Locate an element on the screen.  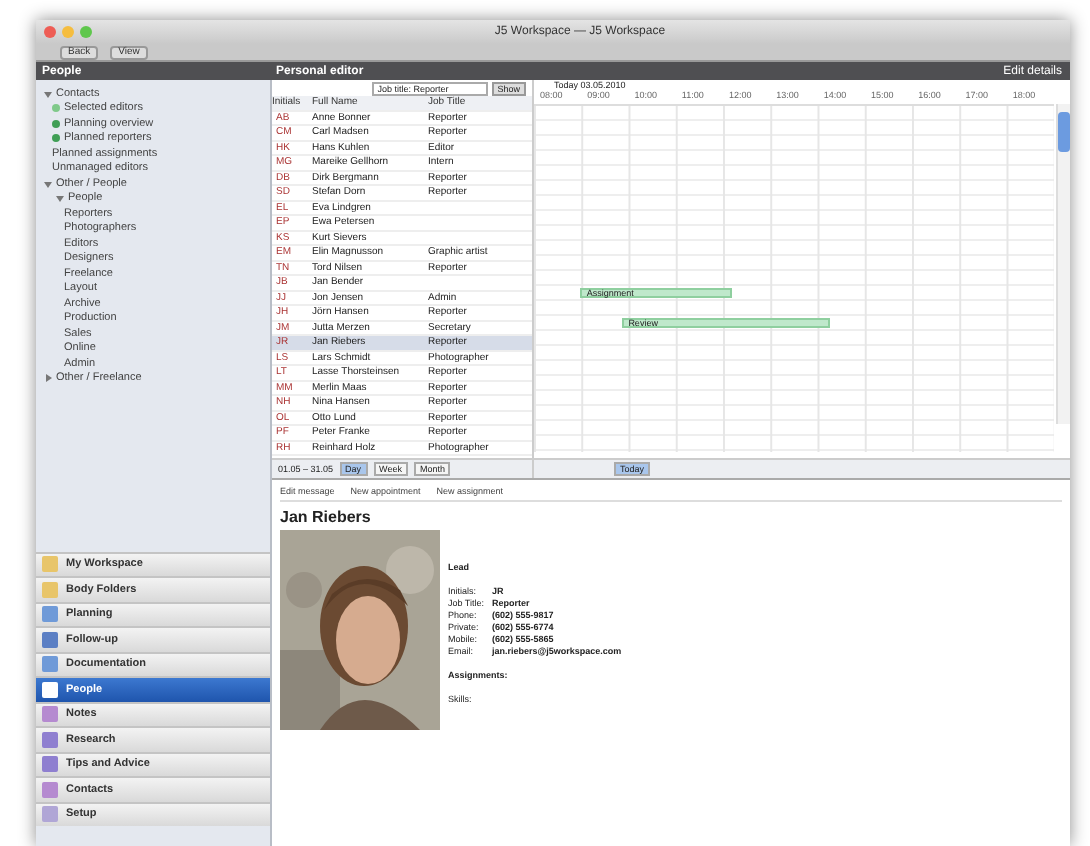
scrollbar is located at coordinates (1063, 264).